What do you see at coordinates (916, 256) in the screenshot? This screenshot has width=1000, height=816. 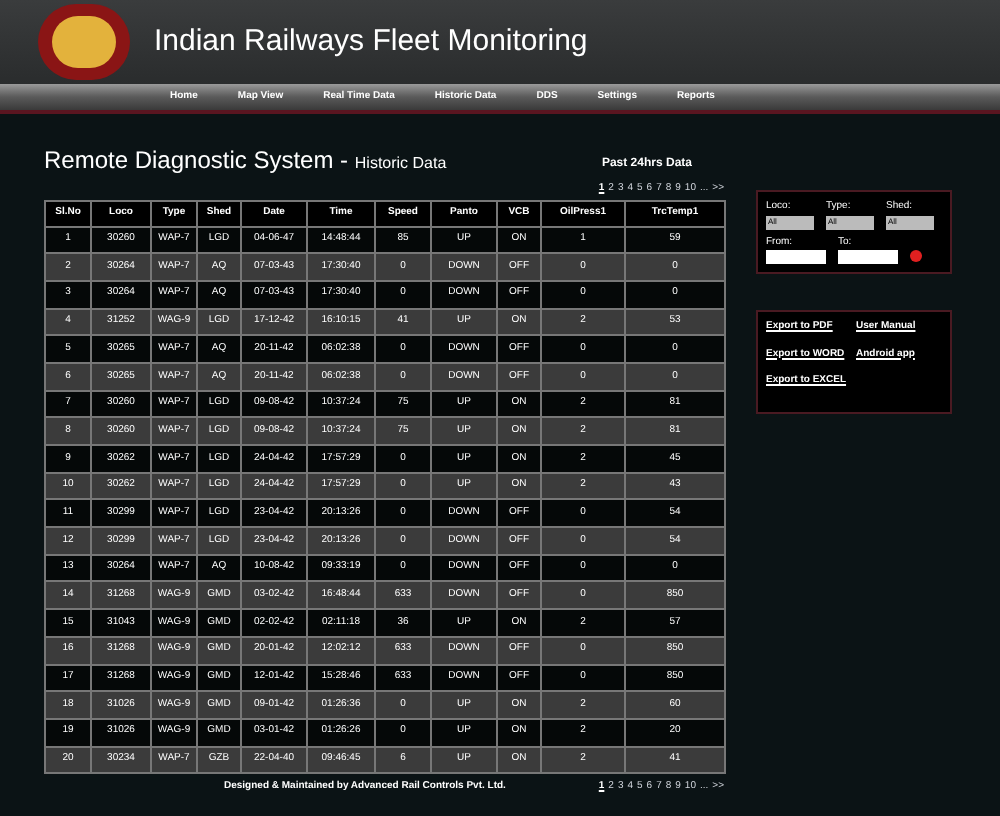 I see `go-icon` at bounding box center [916, 256].